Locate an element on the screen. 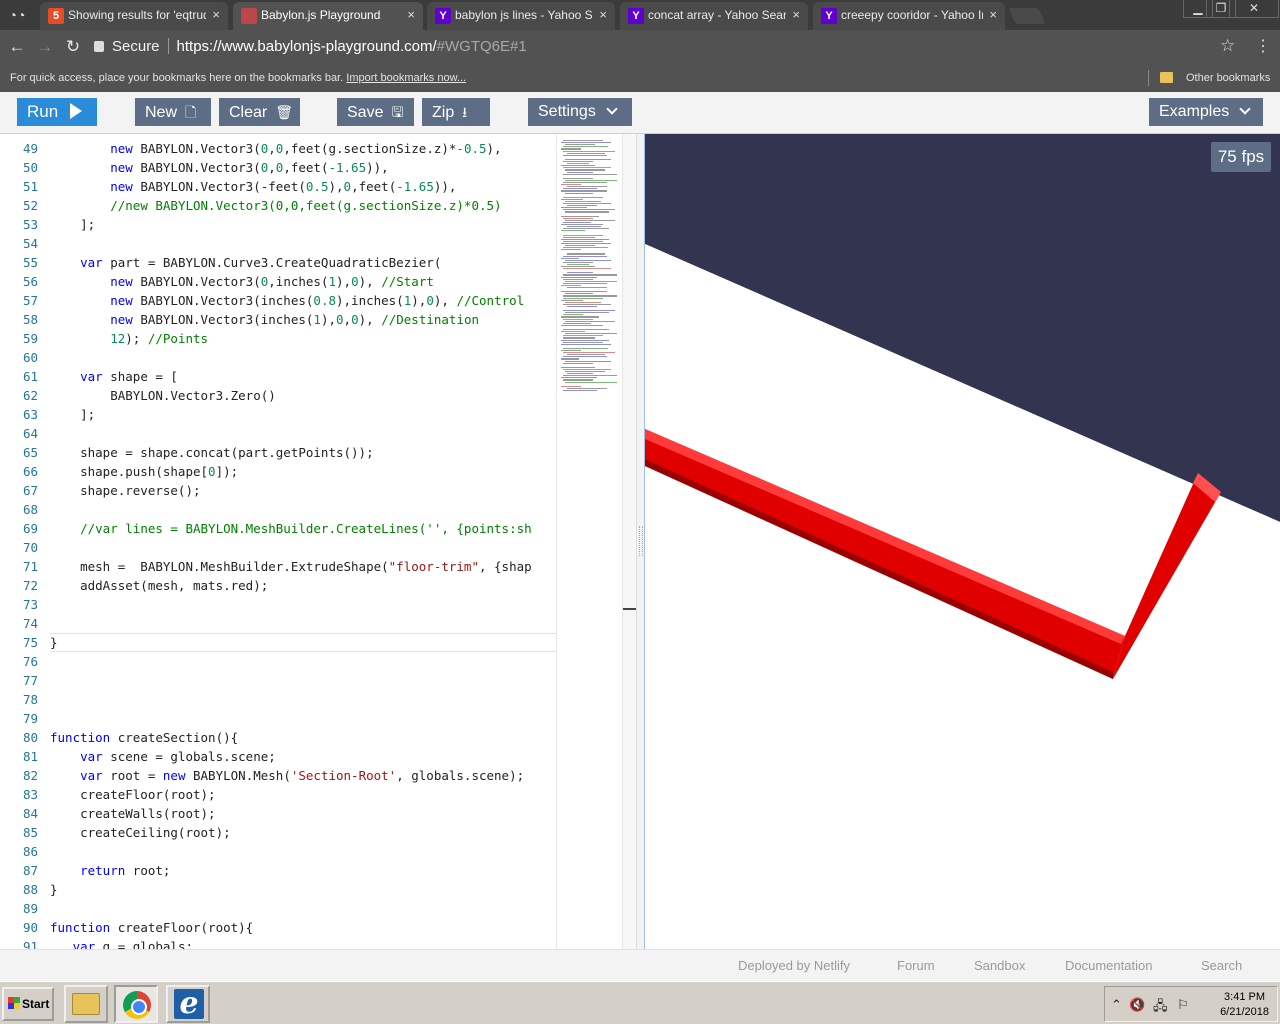 The image size is (1280, 1024). close-window-icon: ✕ is located at coordinates (1254, 9).